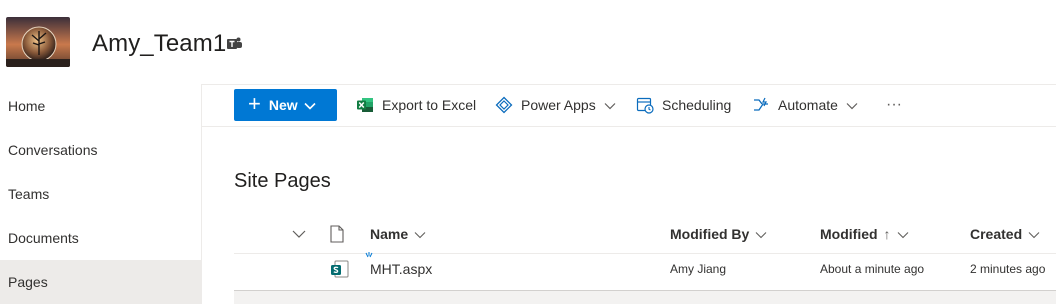 This screenshot has width=1056, height=304. What do you see at coordinates (365, 105) in the screenshot?
I see `excel-icon` at bounding box center [365, 105].